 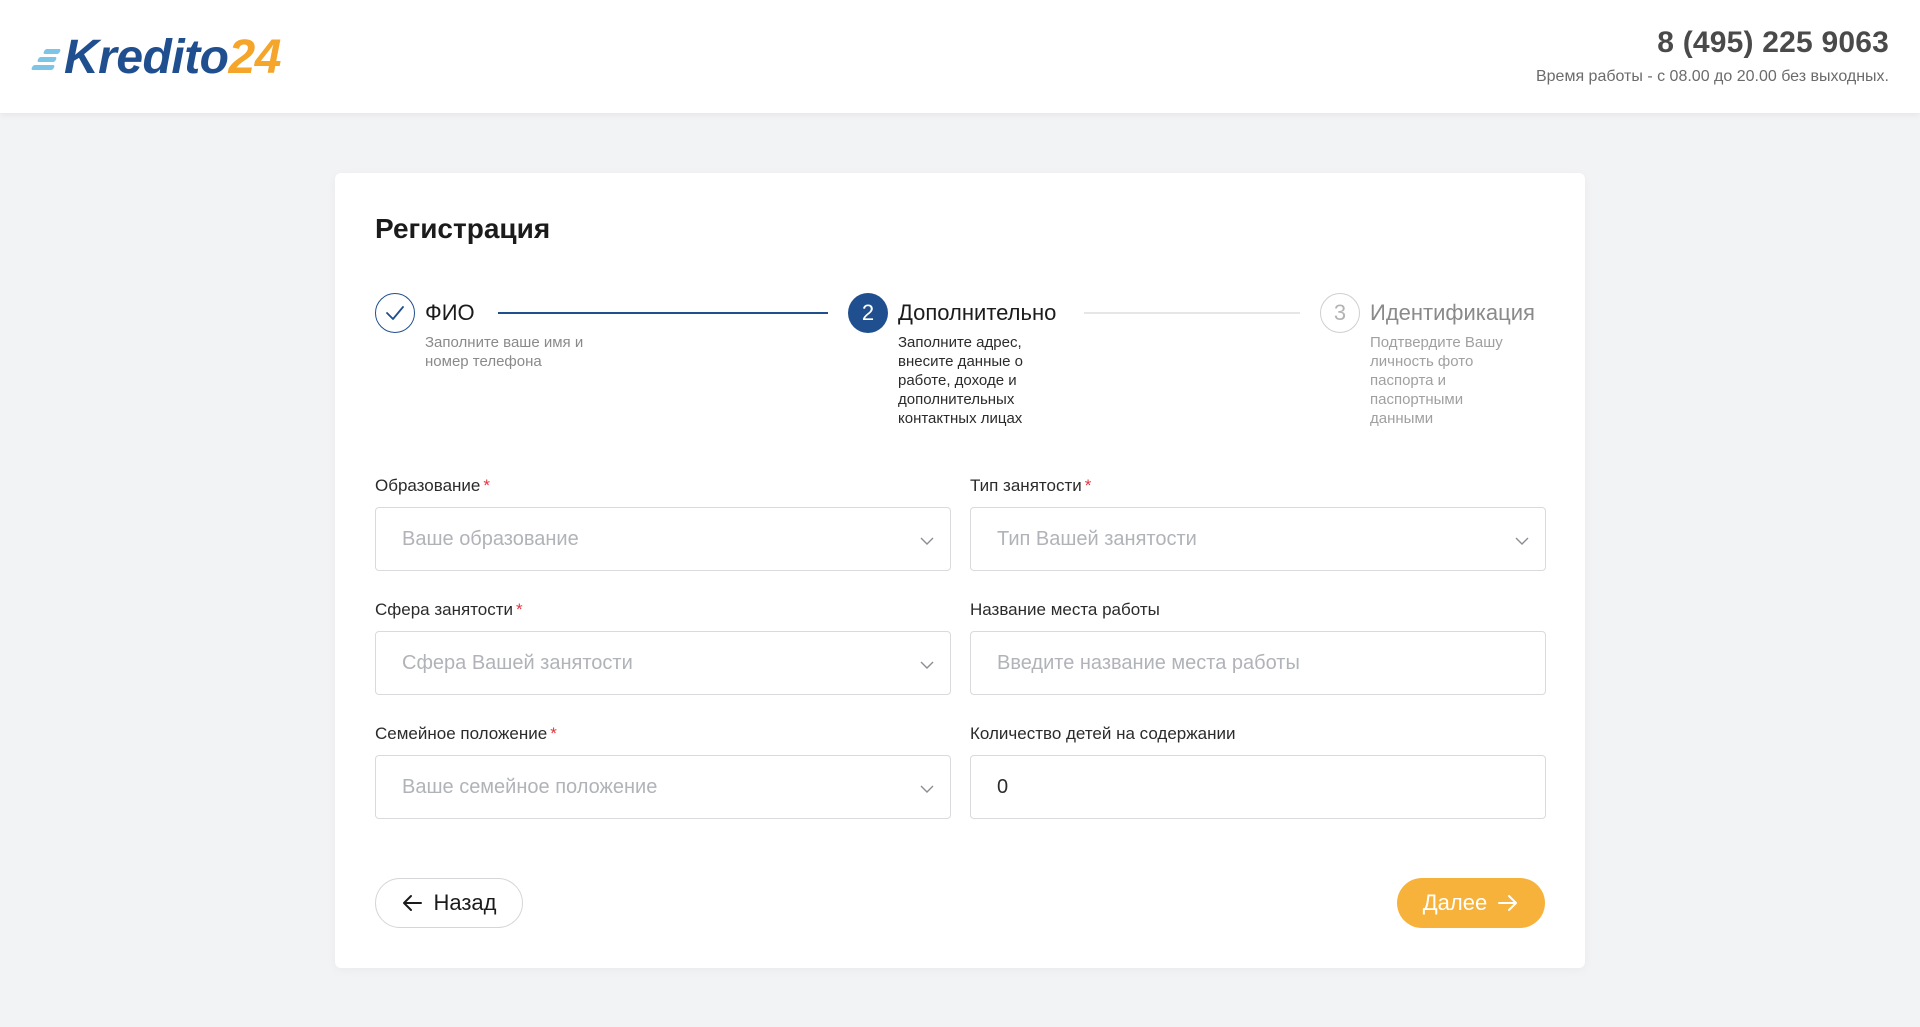 I want to click on marital-status-select: Ваше семейное положение, so click(x=663, y=787).